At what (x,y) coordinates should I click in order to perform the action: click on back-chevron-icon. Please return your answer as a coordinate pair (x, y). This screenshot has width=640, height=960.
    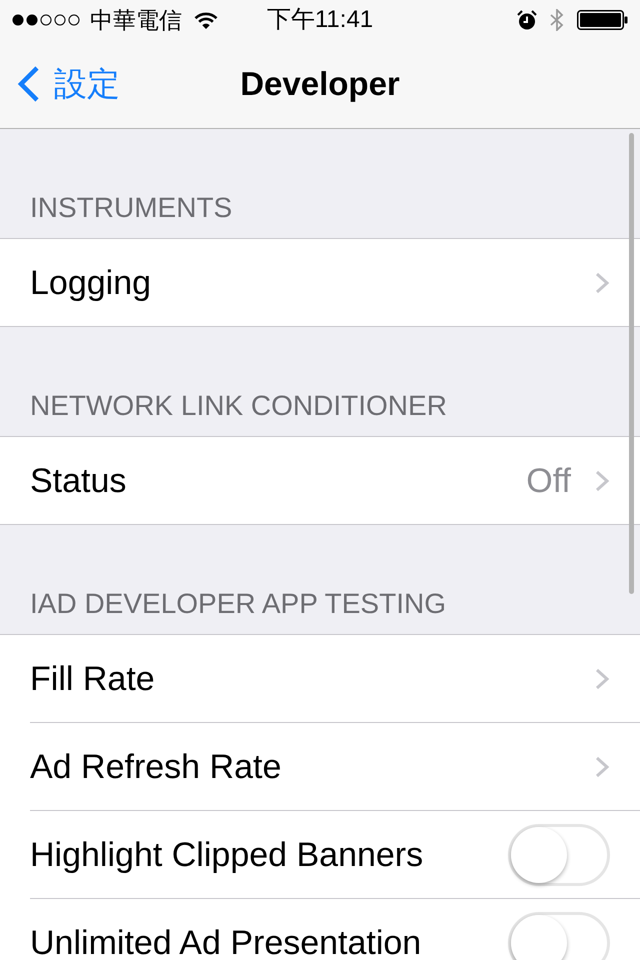
    Looking at the image, I should click on (28, 84).